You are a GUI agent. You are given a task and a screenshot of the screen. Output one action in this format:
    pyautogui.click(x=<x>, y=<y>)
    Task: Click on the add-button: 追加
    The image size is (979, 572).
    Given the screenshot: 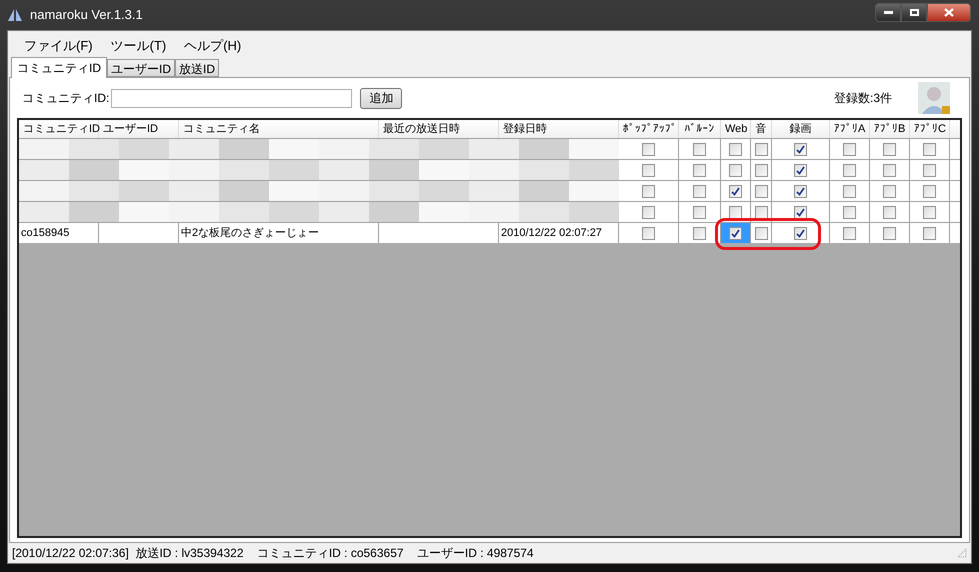 What is the action you would take?
    pyautogui.click(x=381, y=98)
    